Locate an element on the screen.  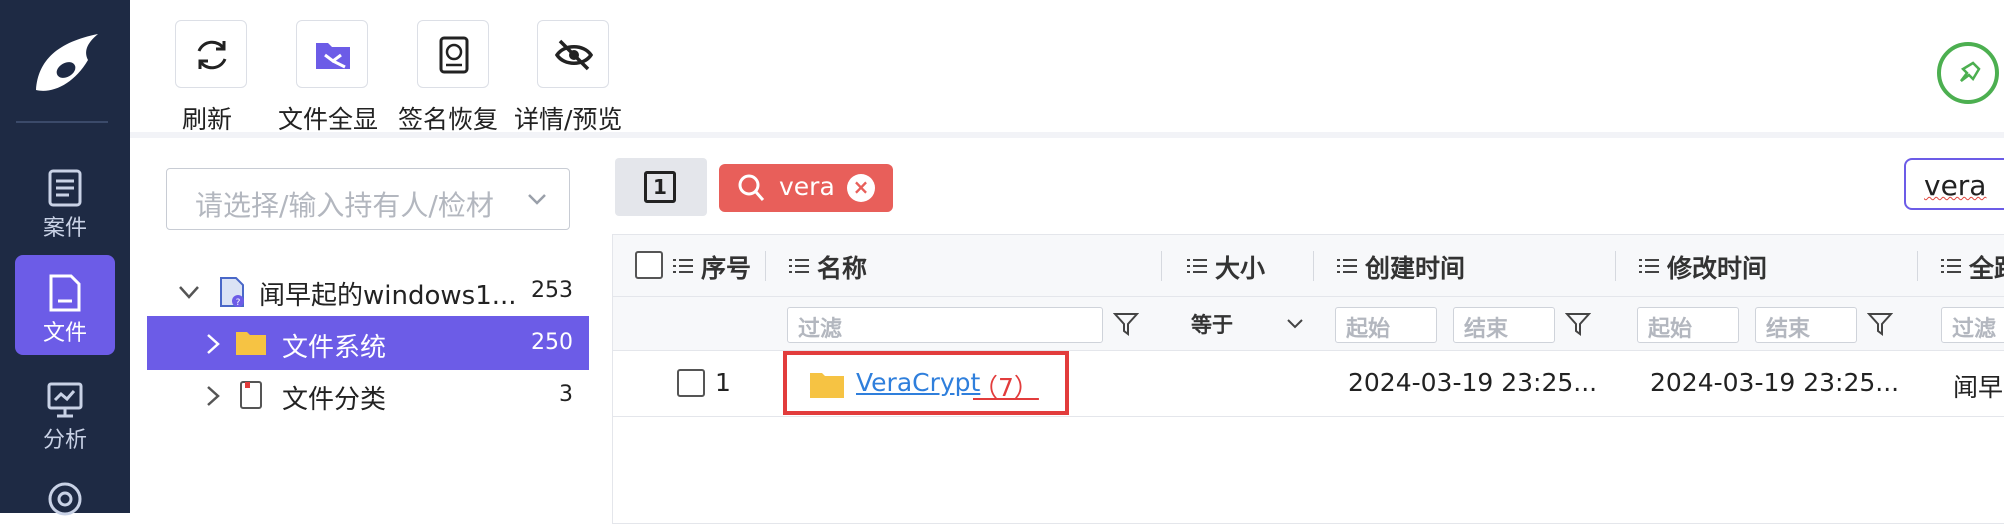
signature-recovery-button is located at coordinates (453, 54).